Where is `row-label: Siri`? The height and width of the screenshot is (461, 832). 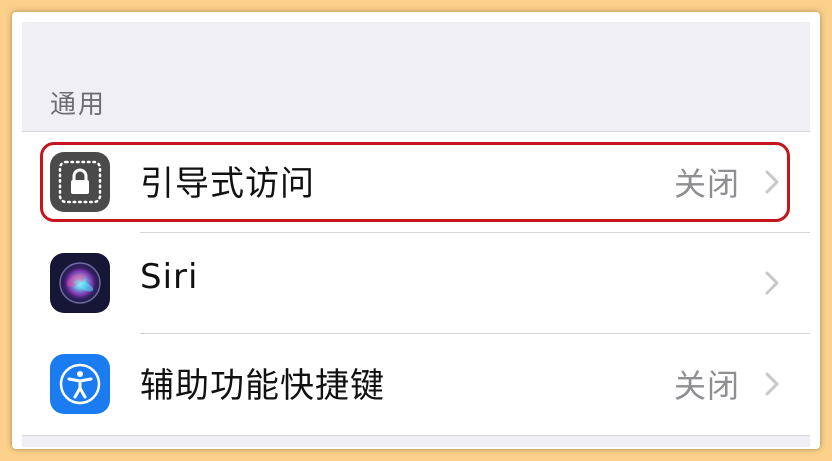
row-label: Siri is located at coordinates (169, 277).